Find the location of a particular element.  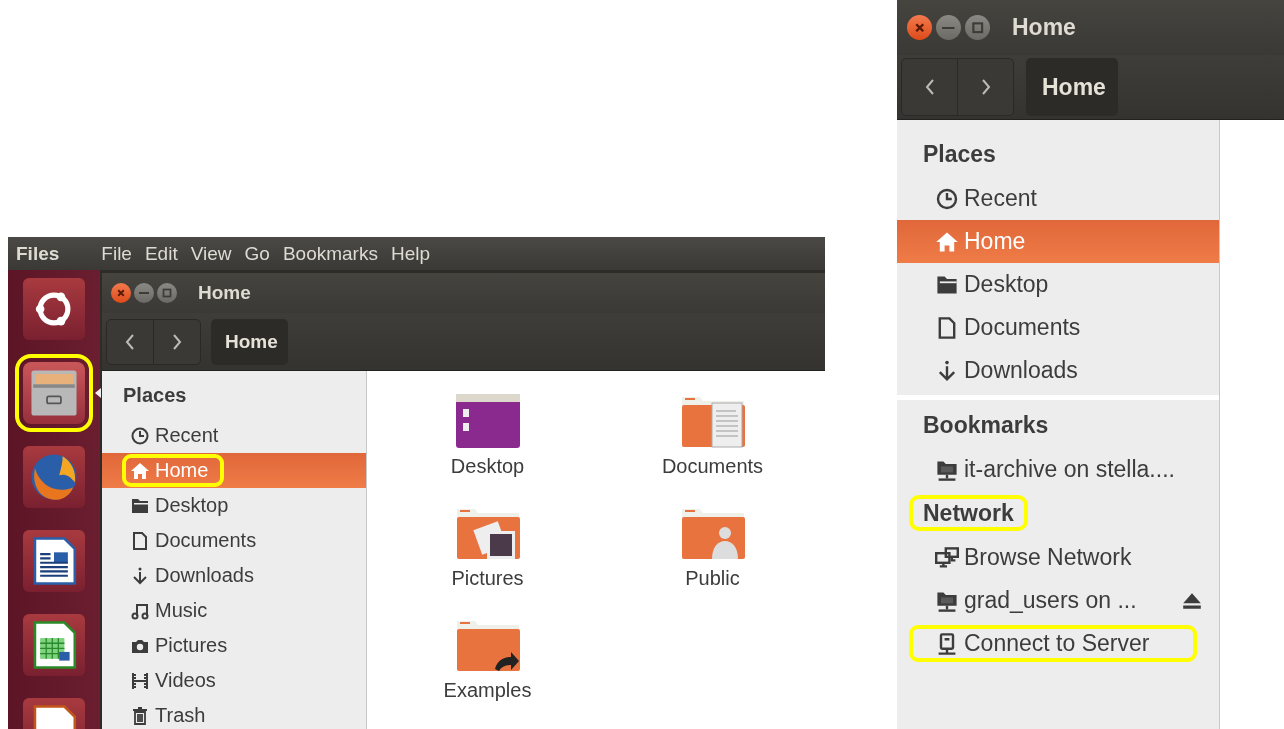

sidebar-item: Videos is located at coordinates (234, 680).